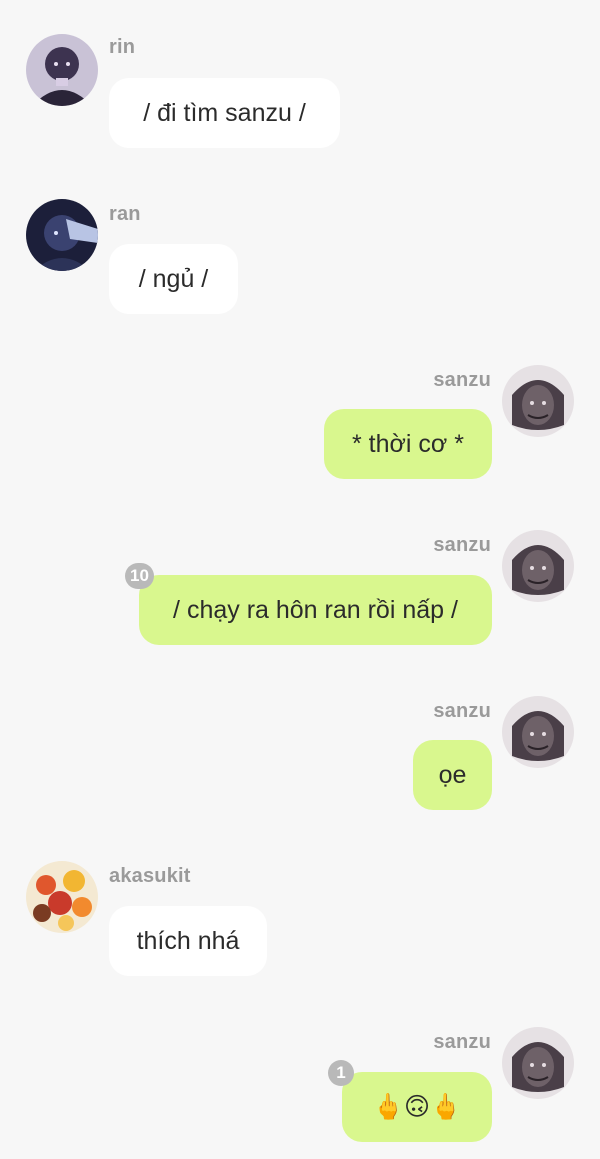  What do you see at coordinates (125, 214) in the screenshot?
I see `sender-name: ran` at bounding box center [125, 214].